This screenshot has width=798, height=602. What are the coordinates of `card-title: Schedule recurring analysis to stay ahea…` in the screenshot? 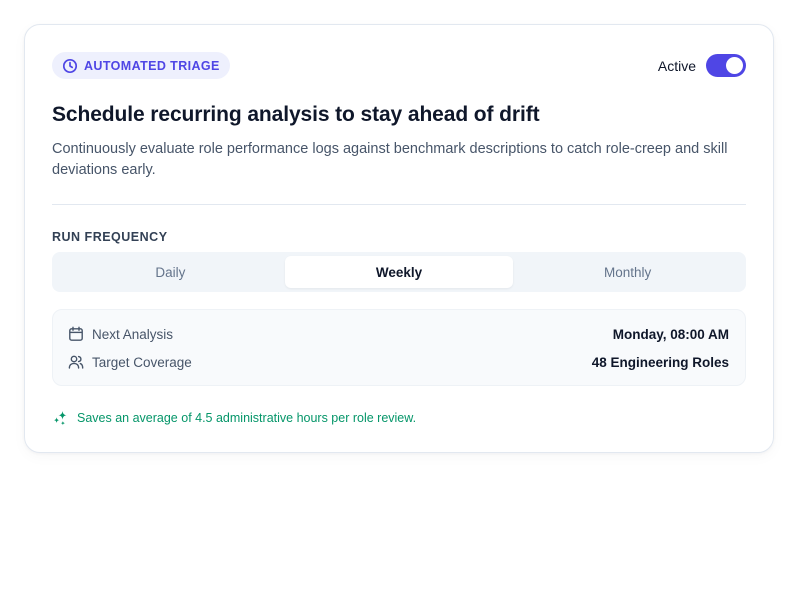 It's located at (296, 114).